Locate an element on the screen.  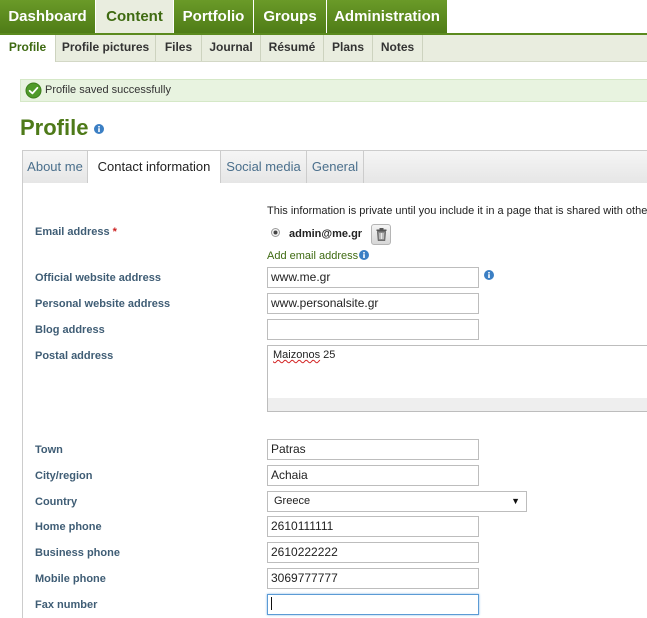
required-marker: * is located at coordinates (114, 232).